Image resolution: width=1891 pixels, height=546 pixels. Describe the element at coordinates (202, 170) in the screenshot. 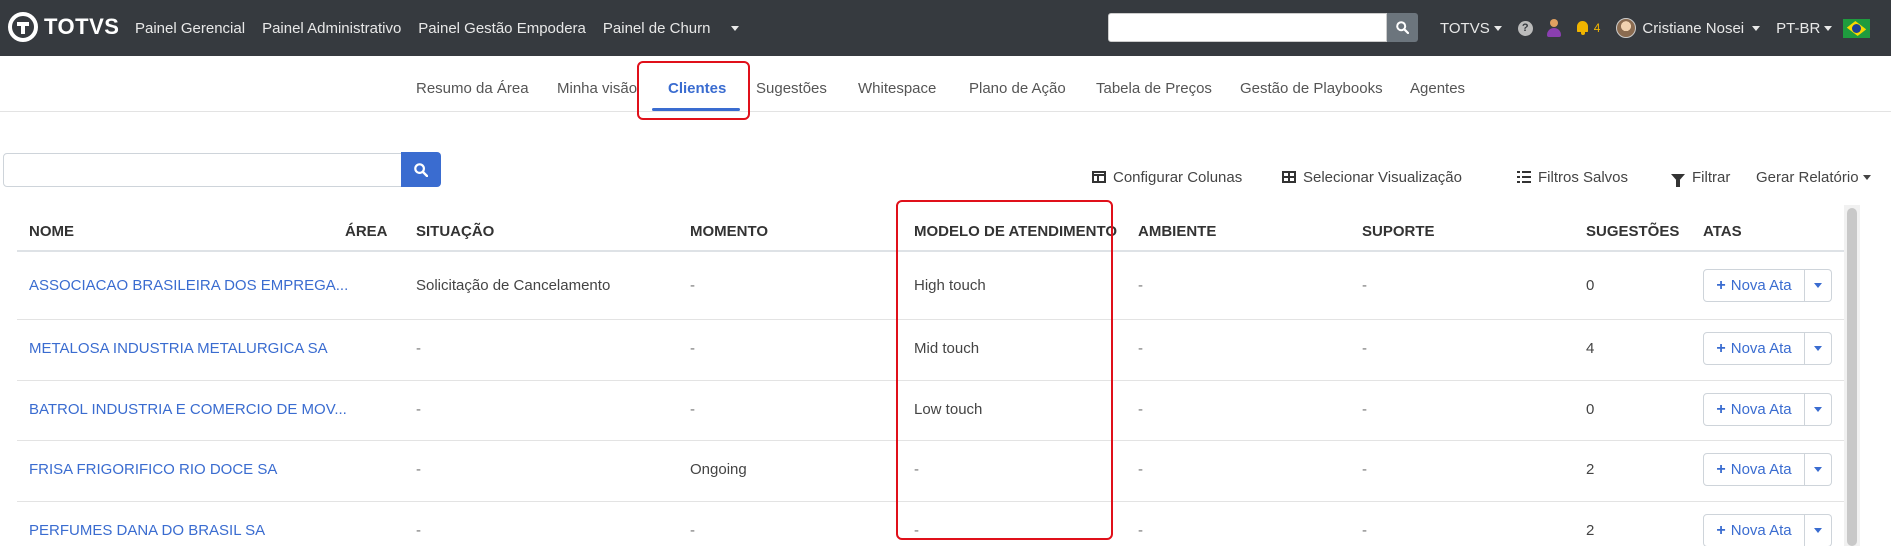

I see `clients-search-input` at that location.